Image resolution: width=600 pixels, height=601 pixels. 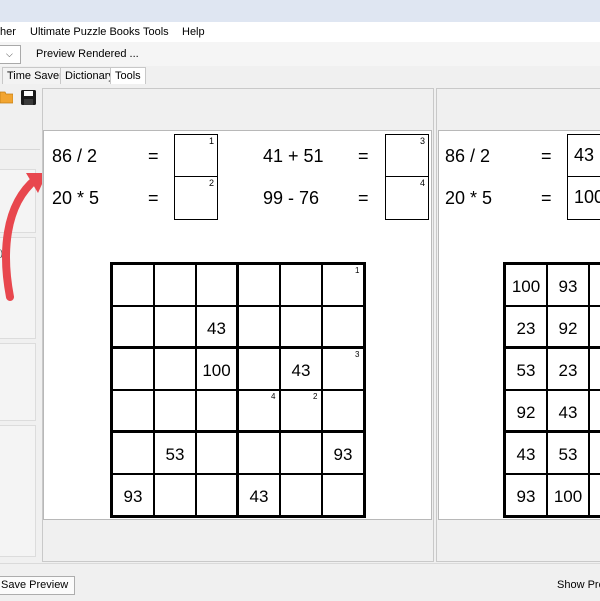 I want to click on solution-grid: 100 93 1 23 92 53 23 1 92 43 43 53 93 100, so click(x=551, y=390).